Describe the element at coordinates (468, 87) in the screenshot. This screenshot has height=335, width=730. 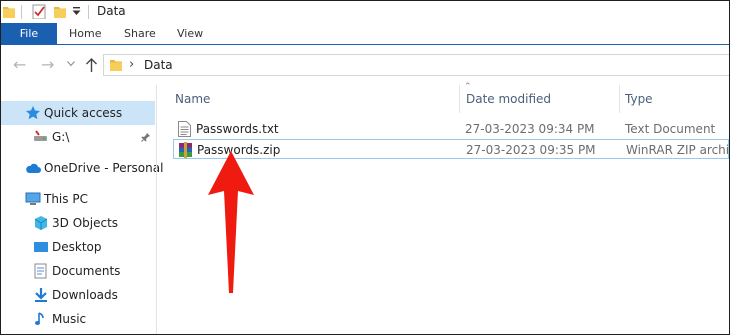
I see `sort-caret-icon: ⌃` at that location.